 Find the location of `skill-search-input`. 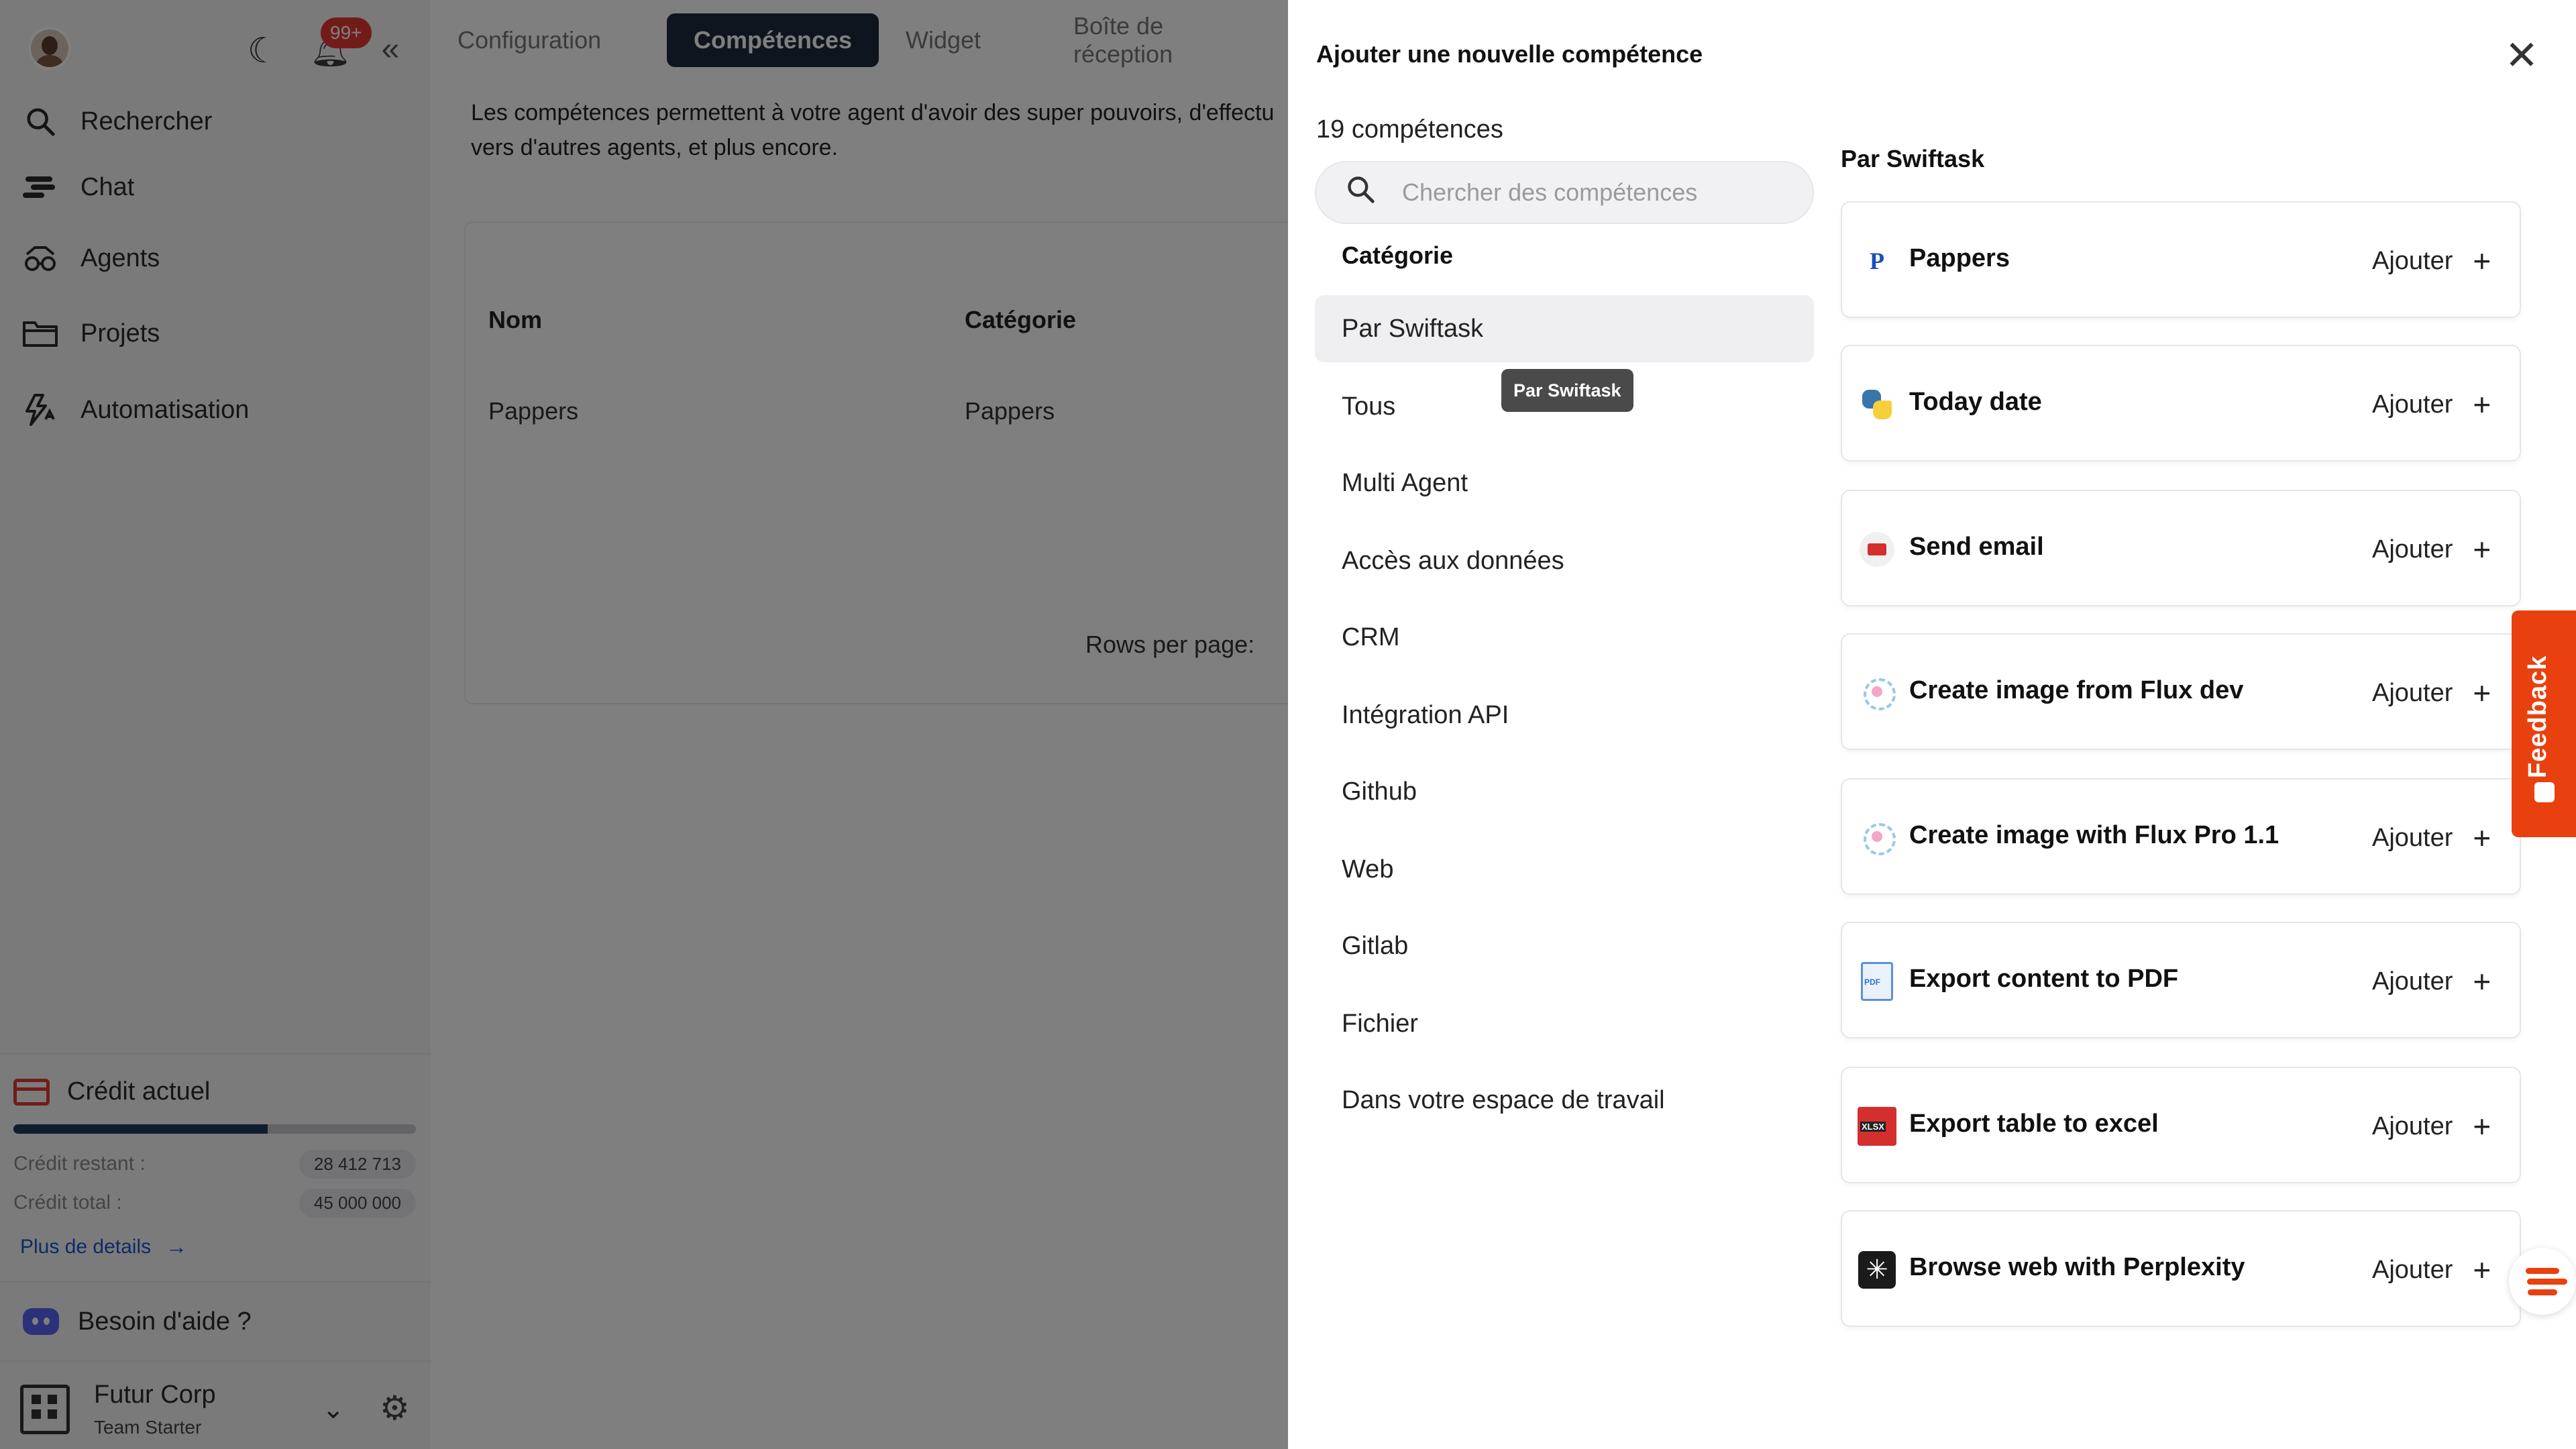

skill-search-input is located at coordinates (1603, 192).